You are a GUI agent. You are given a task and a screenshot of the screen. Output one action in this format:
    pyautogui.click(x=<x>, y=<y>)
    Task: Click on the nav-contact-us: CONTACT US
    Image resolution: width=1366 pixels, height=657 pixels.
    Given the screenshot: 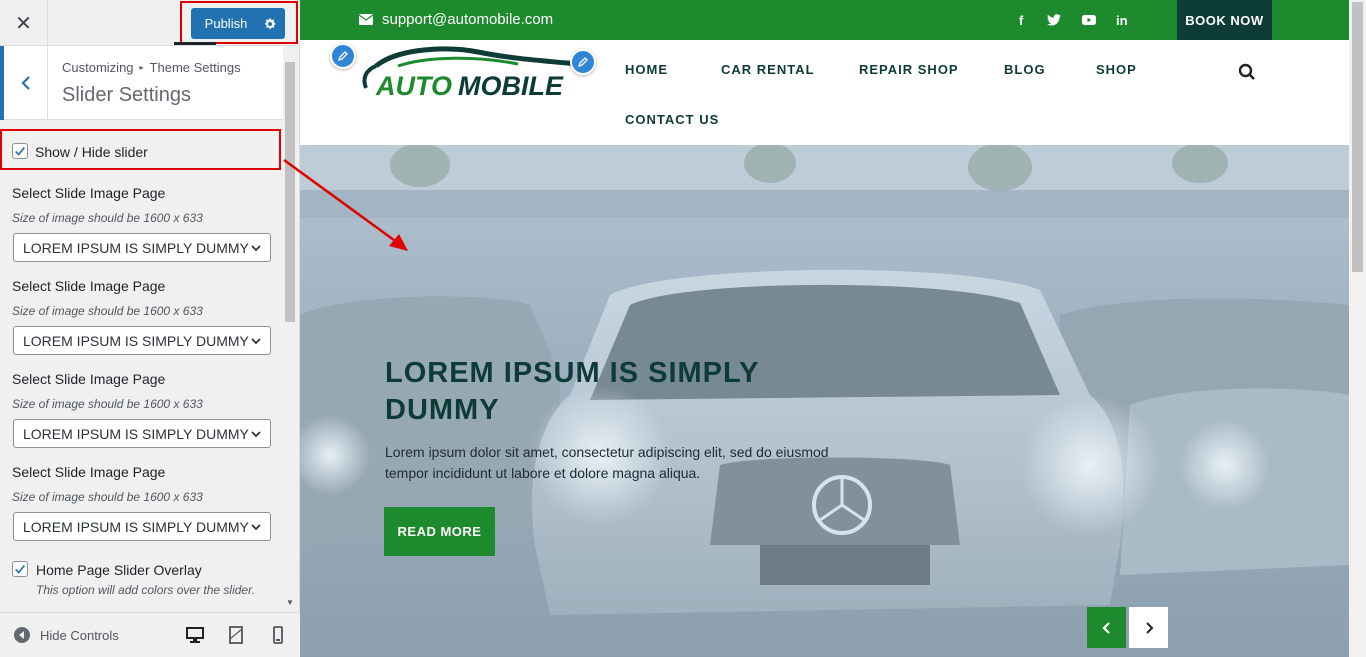 What is the action you would take?
    pyautogui.click(x=672, y=119)
    